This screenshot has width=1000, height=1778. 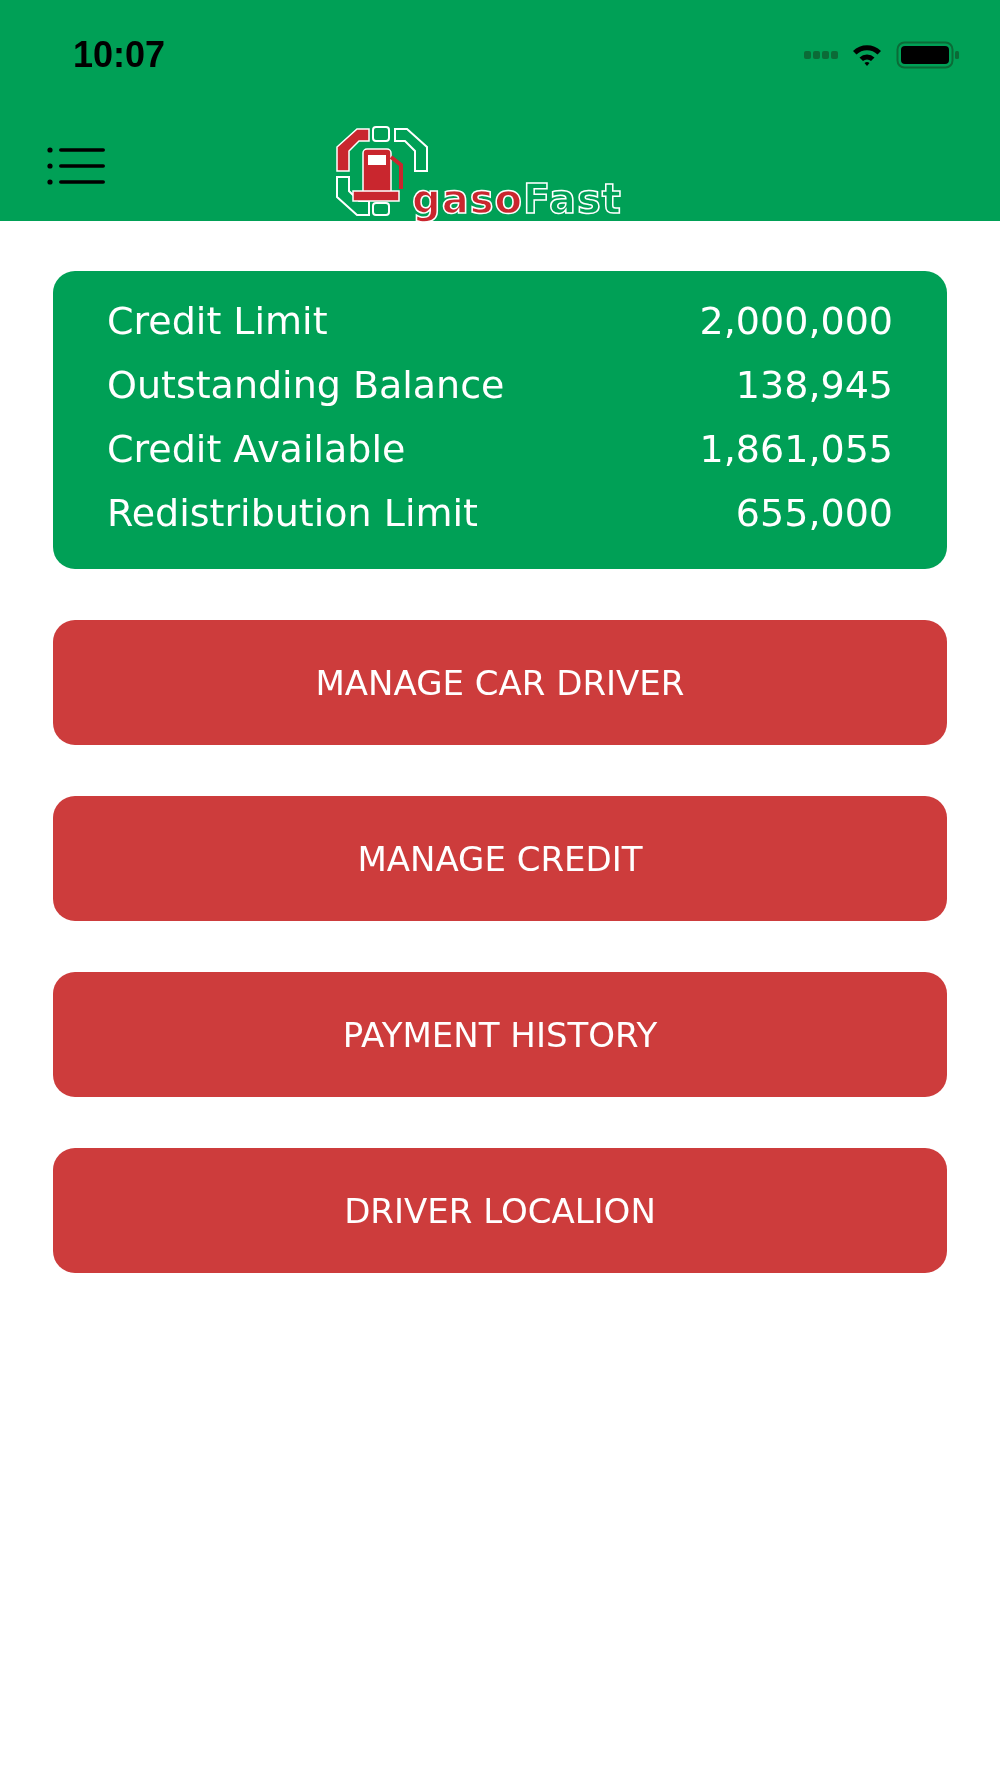 I want to click on action-button: MANAGE CREDIT, so click(x=500, y=858).